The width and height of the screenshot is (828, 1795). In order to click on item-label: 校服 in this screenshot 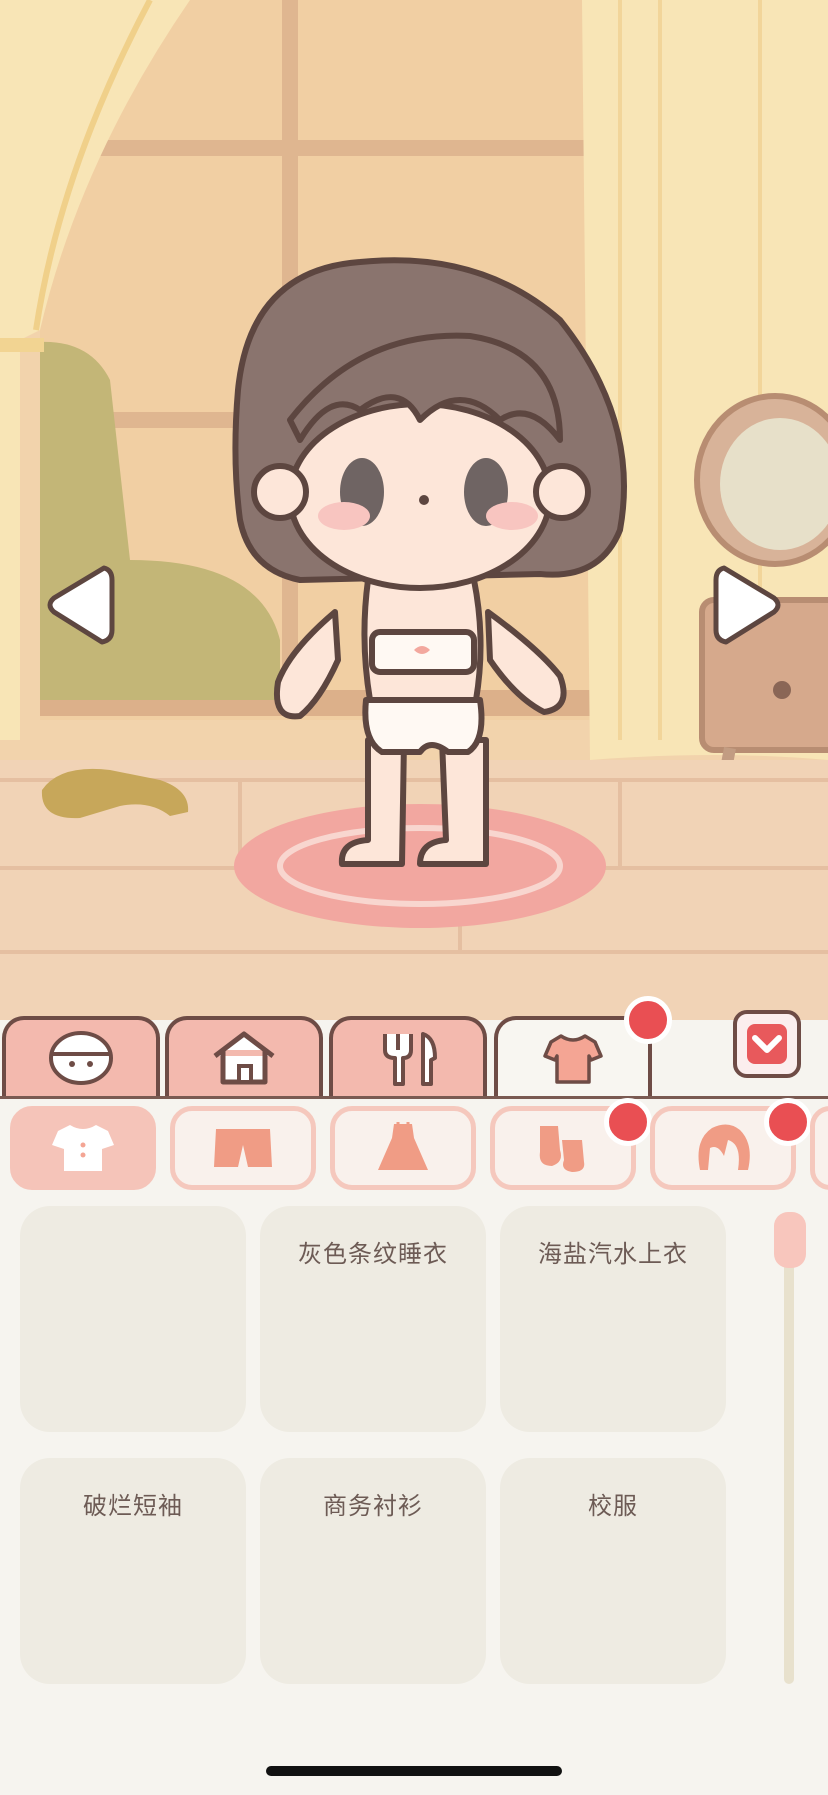, I will do `click(613, 1506)`.